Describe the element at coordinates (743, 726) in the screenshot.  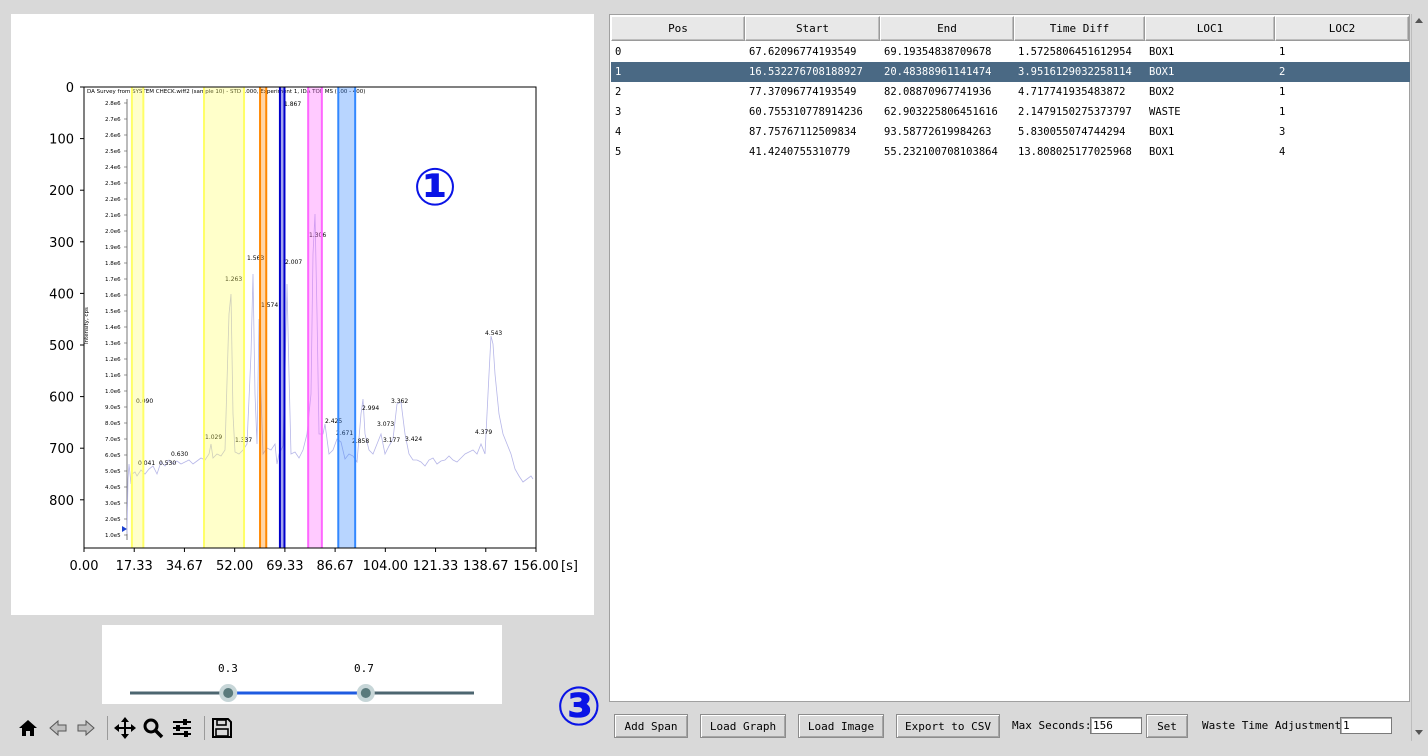
I see `load-graph-button: Load Graph` at that location.